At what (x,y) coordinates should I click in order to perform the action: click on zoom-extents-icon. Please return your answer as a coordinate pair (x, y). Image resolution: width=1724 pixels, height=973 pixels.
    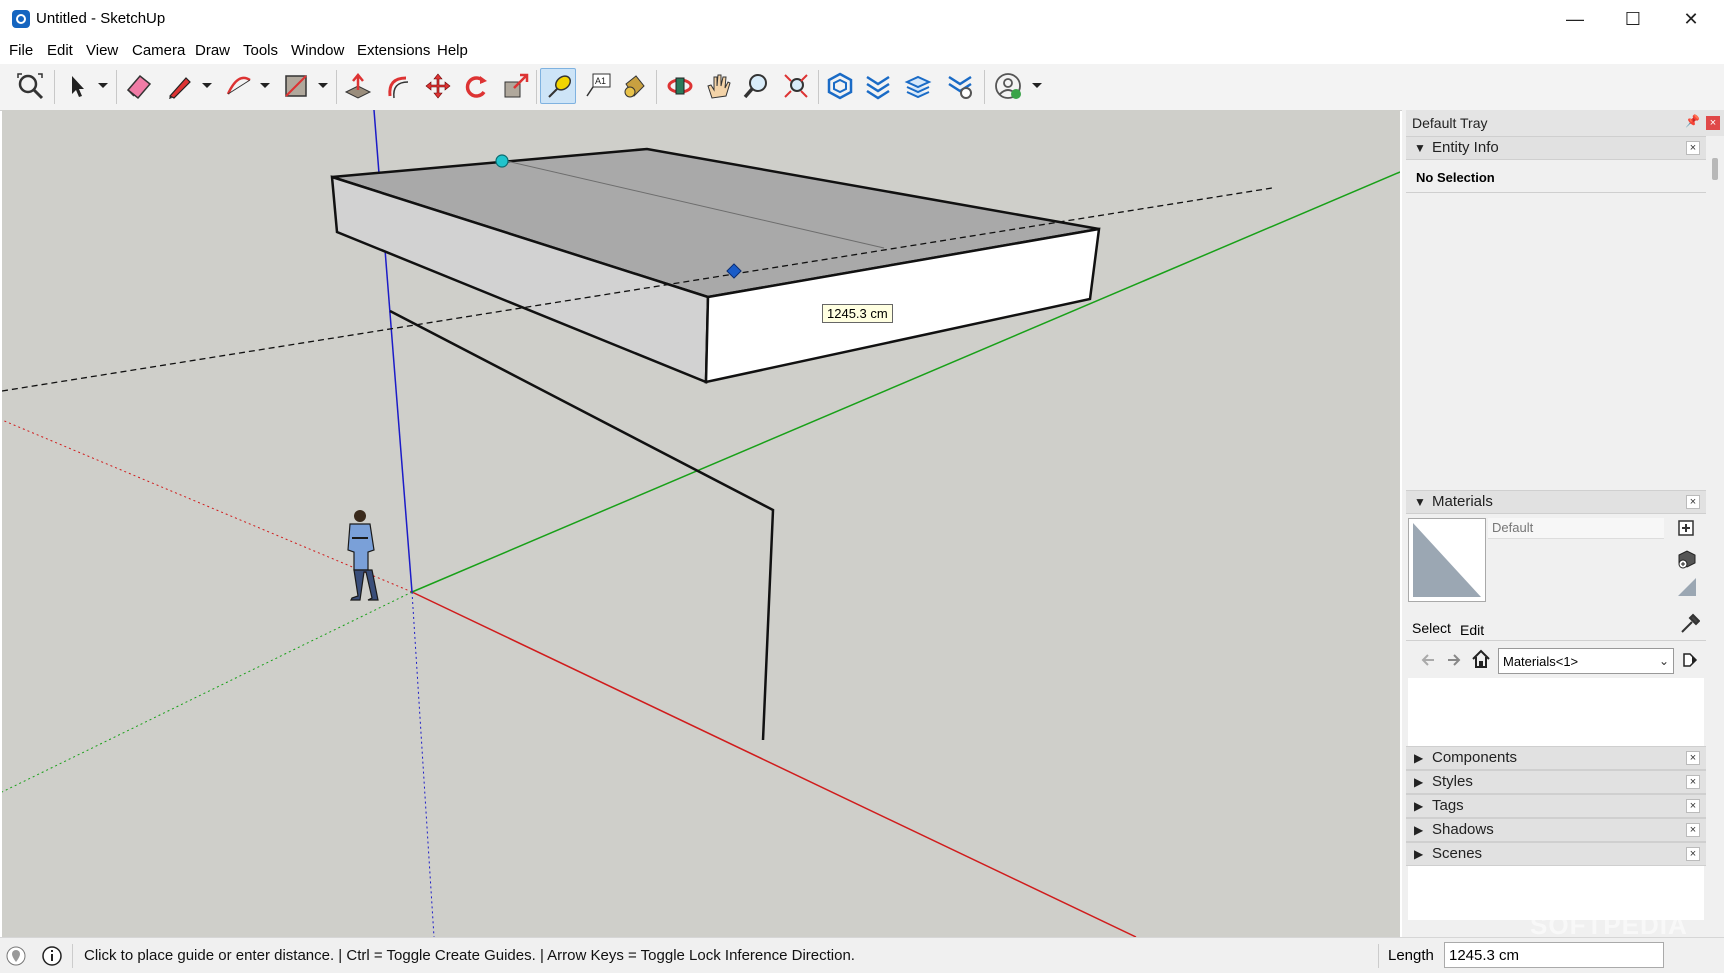
    Looking at the image, I should click on (30, 86).